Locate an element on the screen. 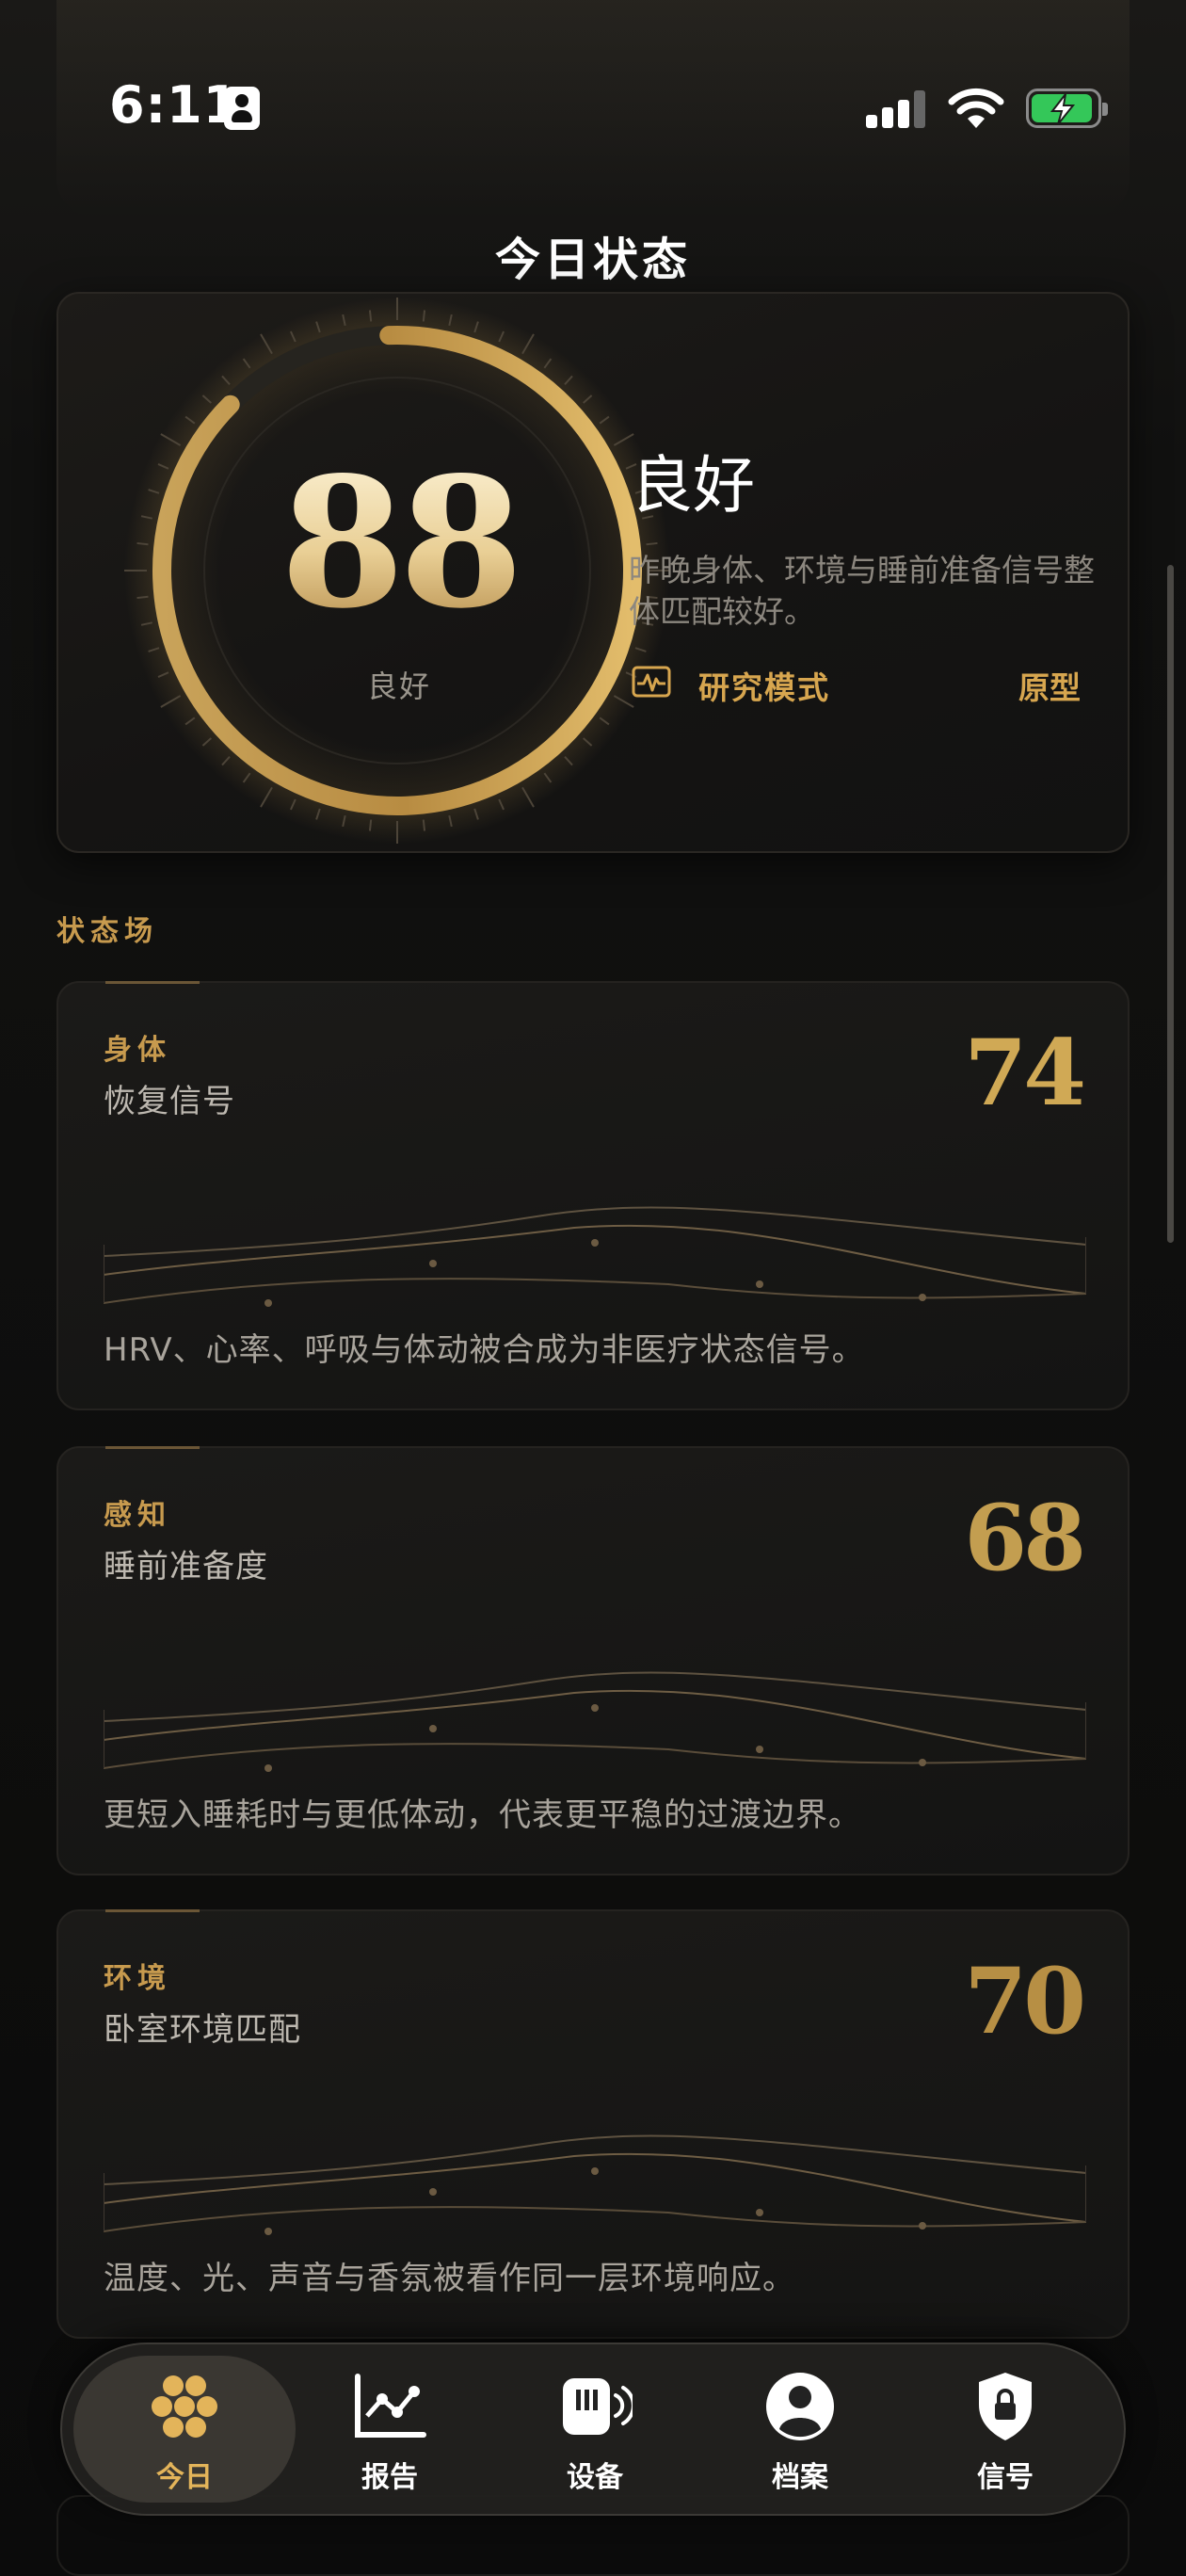 The height and width of the screenshot is (2576, 1186). field-description: HRV、心率、呼吸与体动被合成为非医疗状态信号。 is located at coordinates (485, 1350).